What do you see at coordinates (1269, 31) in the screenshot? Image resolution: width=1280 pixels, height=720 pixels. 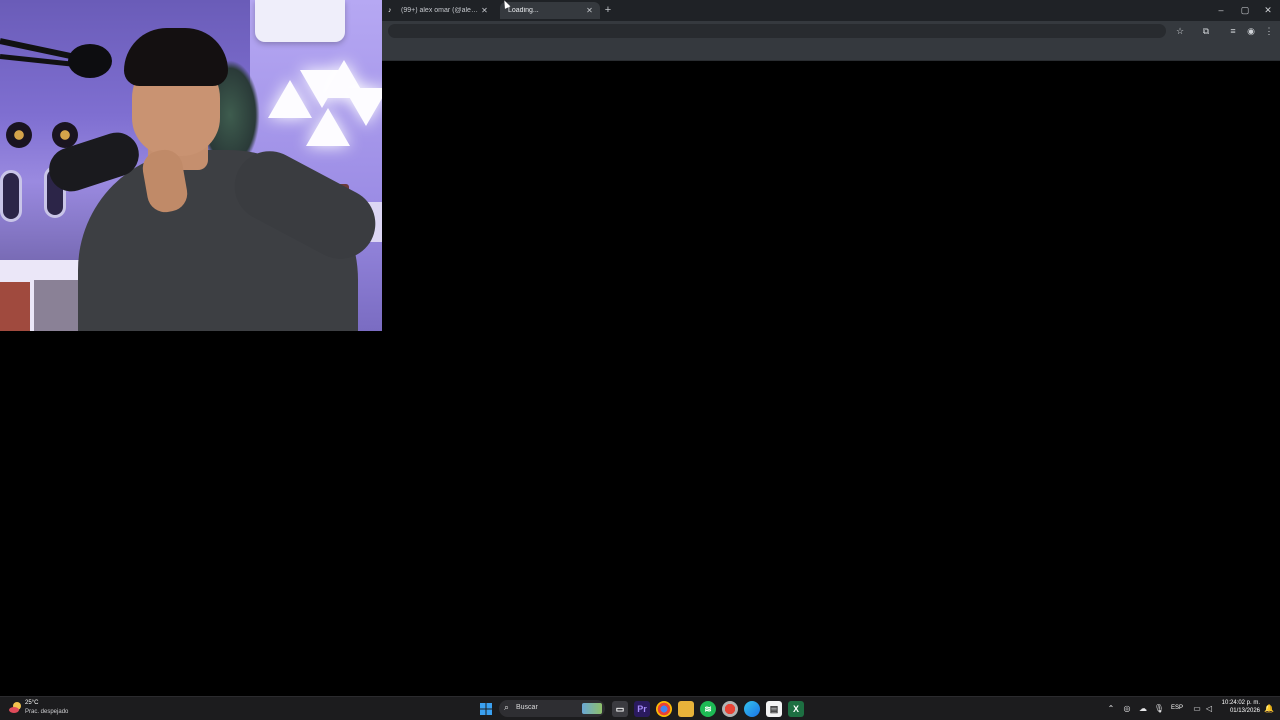 I see `menu-kebab-icon: ⋮` at bounding box center [1269, 31].